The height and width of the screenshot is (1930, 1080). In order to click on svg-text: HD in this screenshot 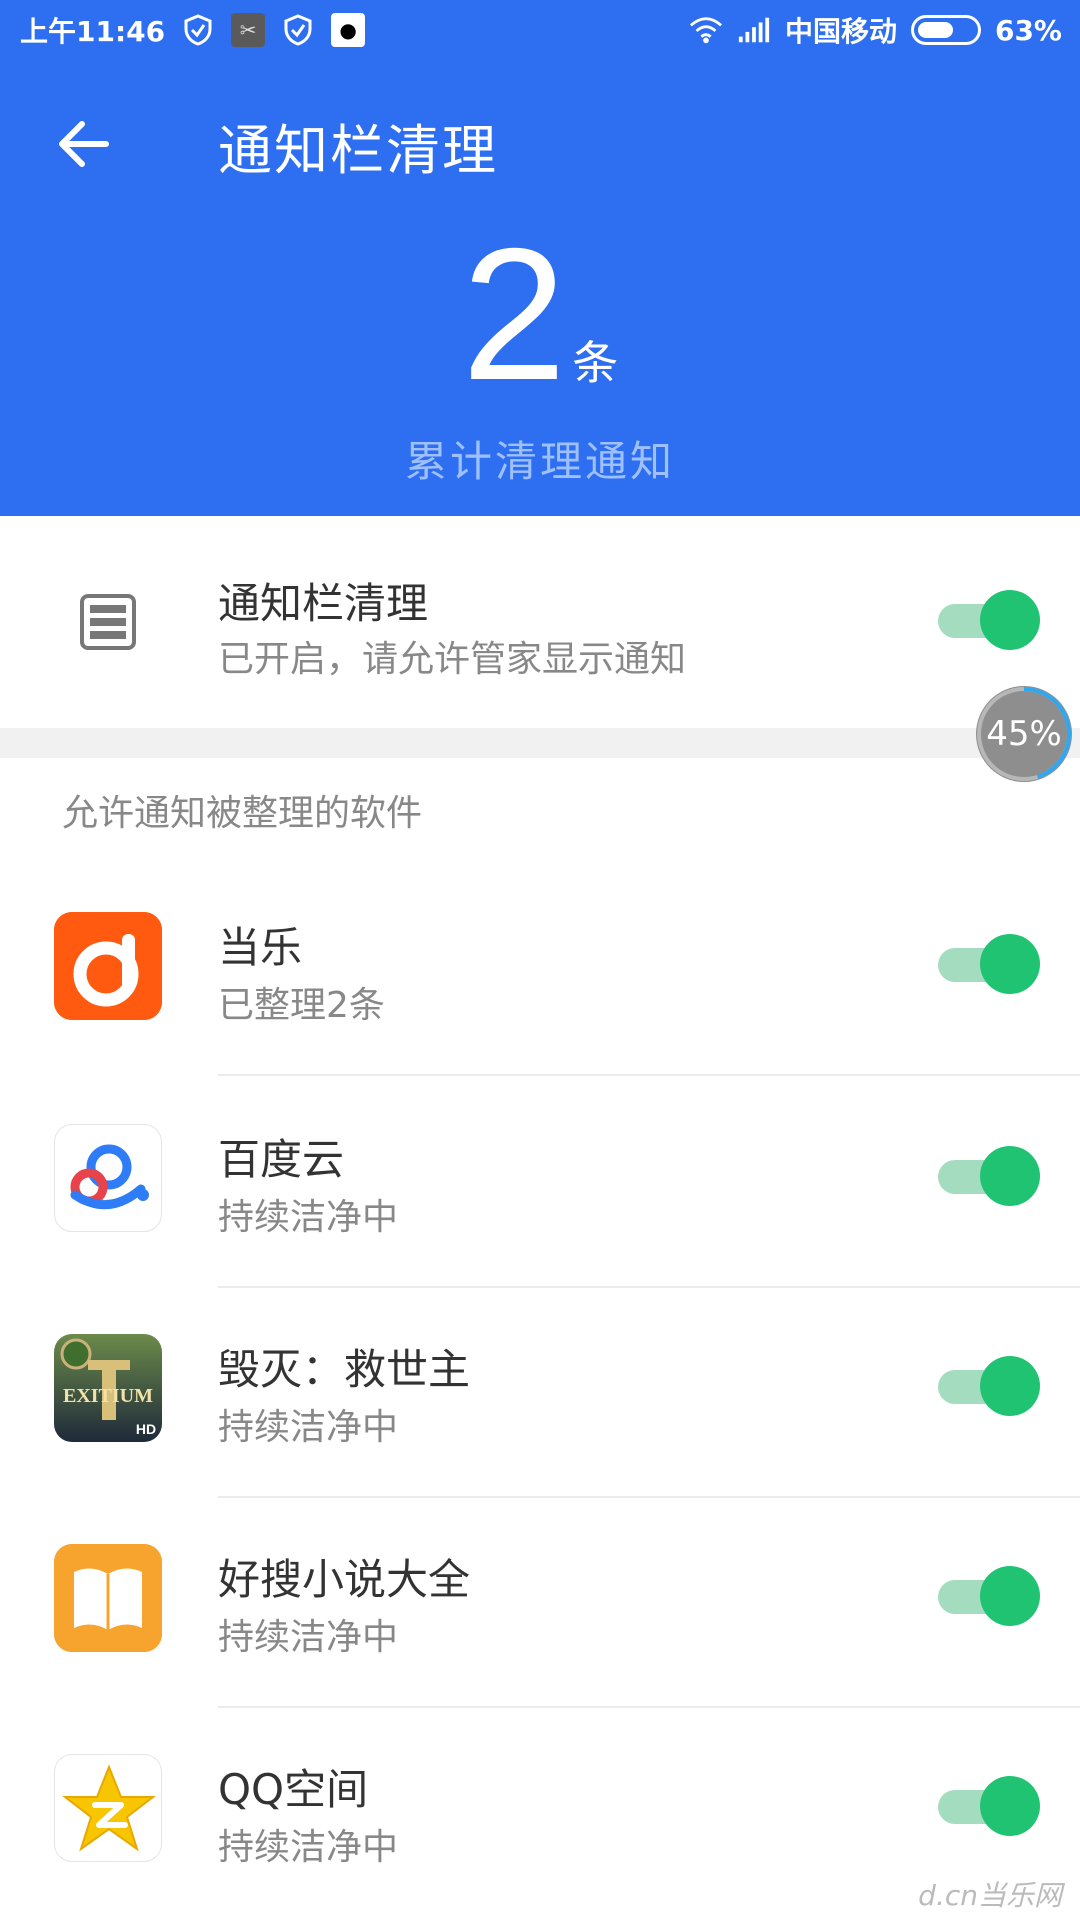, I will do `click(146, 1429)`.